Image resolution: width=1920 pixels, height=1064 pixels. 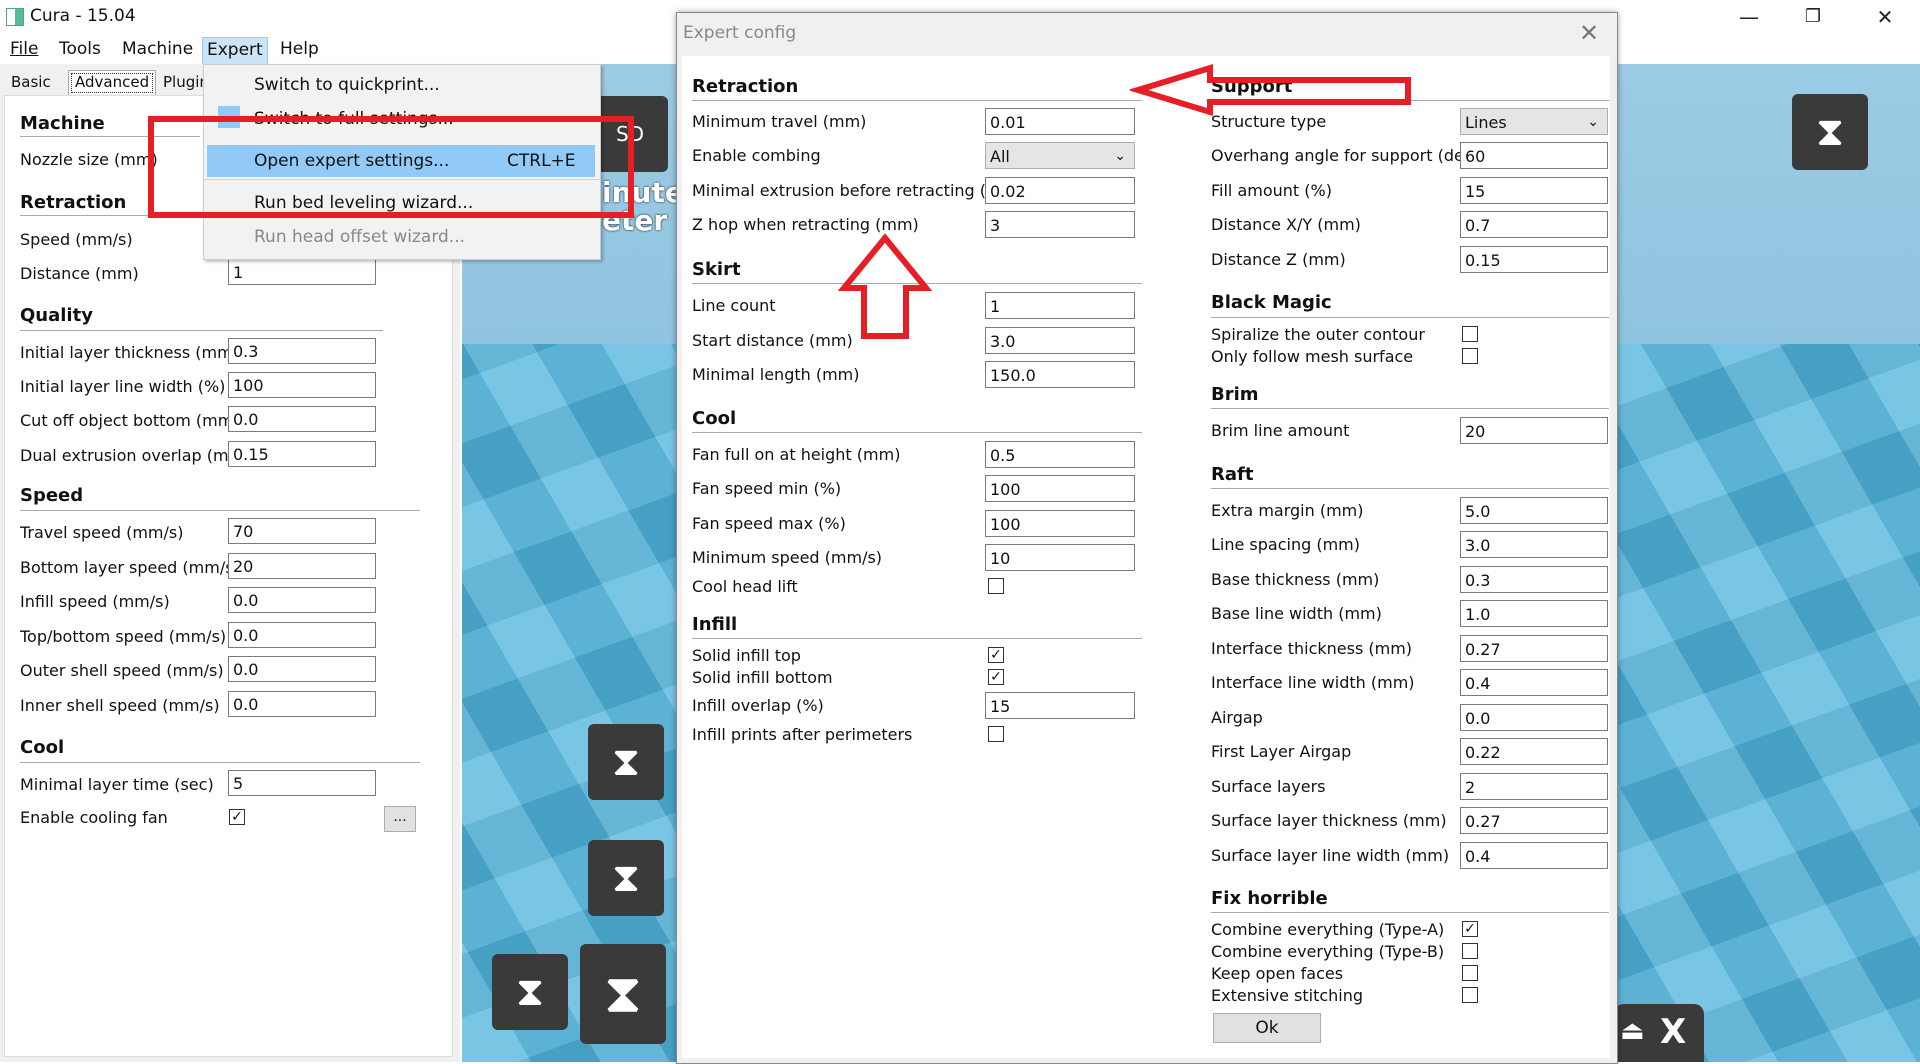 What do you see at coordinates (24, 49) in the screenshot?
I see `menu-file: File` at bounding box center [24, 49].